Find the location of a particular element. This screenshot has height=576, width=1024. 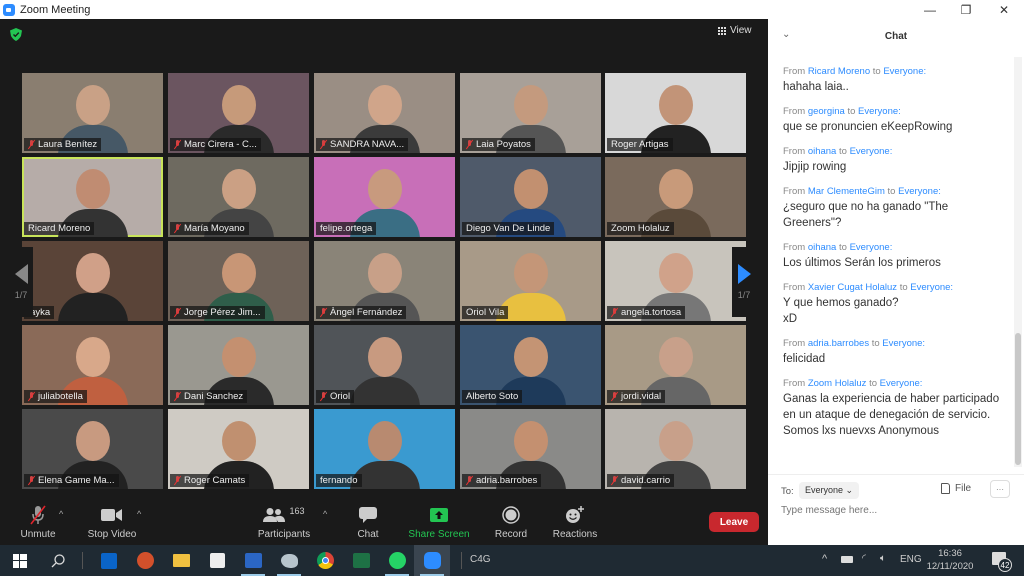

record-icon is located at coordinates (511, 515).